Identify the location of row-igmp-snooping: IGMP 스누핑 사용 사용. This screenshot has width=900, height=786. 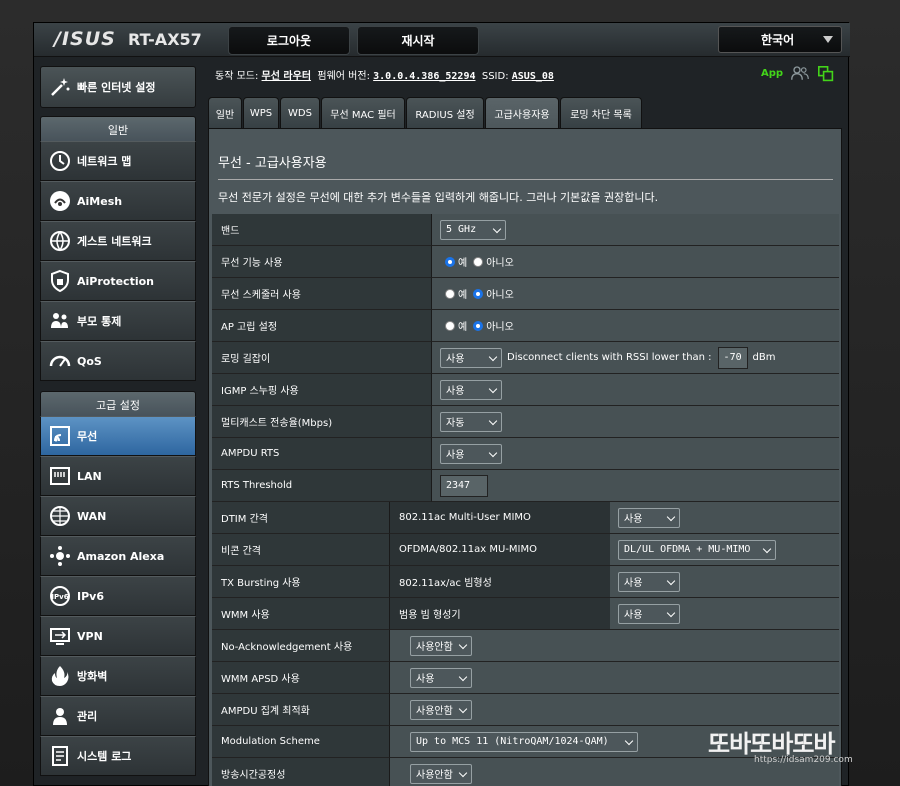
(525, 390).